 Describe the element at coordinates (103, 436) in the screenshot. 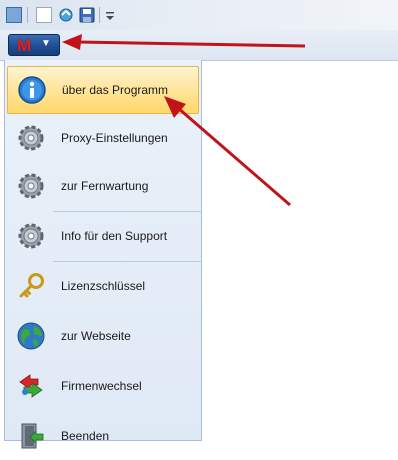

I see `menu-item-exit: Beenden` at that location.